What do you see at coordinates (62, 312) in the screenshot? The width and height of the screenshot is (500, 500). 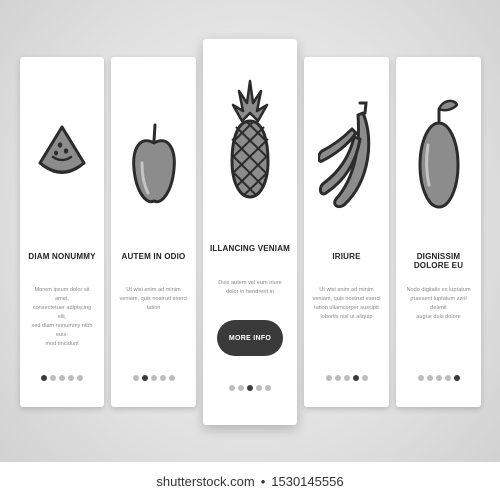 I see `body-line: consectetuer adipiscing elit,` at bounding box center [62, 312].